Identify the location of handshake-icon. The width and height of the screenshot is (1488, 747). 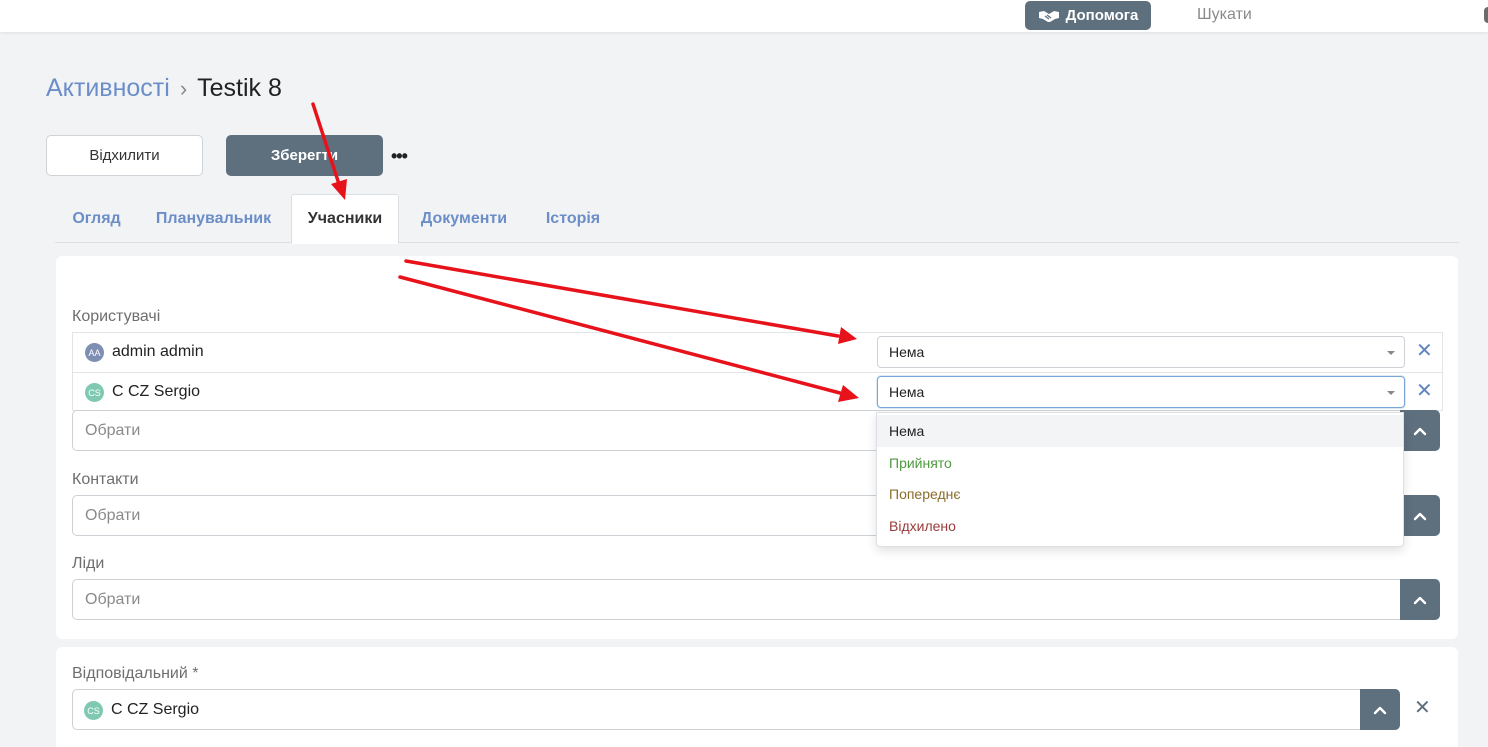
(1048, 16).